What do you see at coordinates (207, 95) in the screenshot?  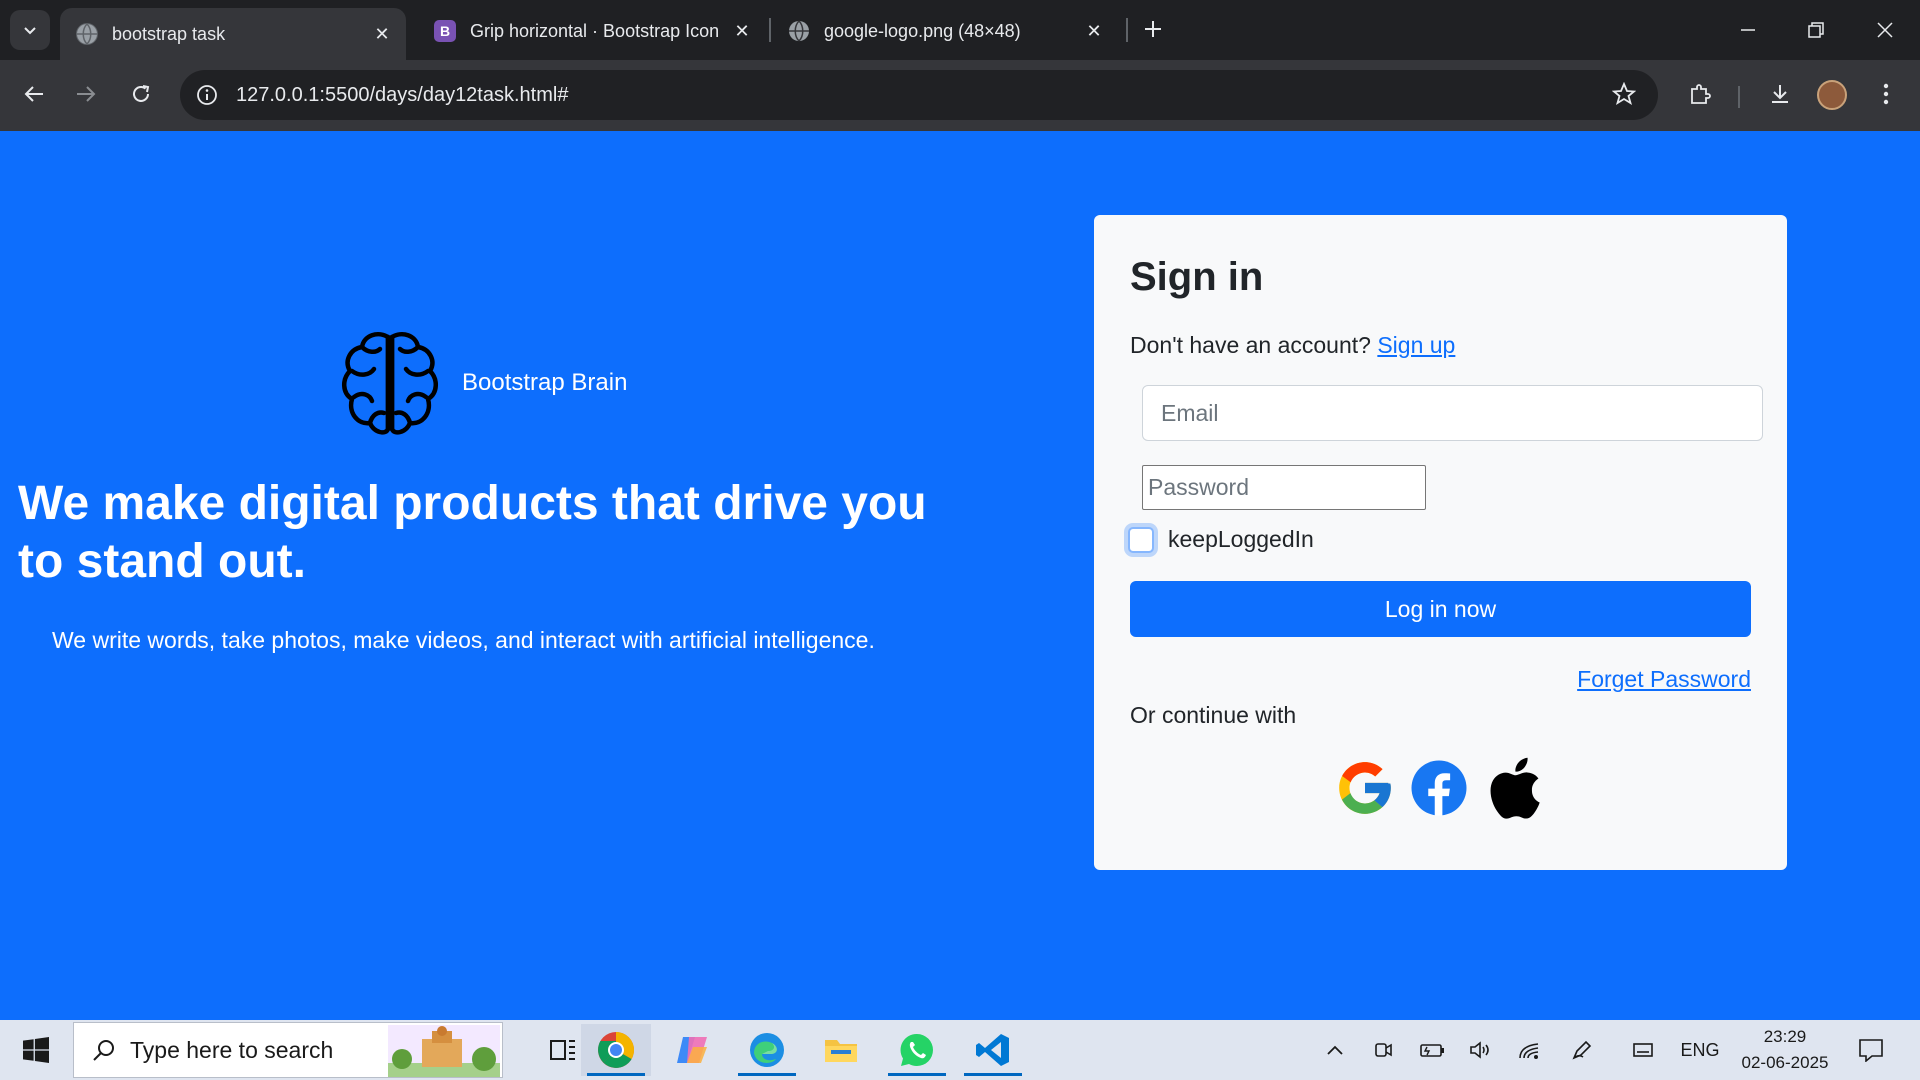 I see `site-info-icon` at bounding box center [207, 95].